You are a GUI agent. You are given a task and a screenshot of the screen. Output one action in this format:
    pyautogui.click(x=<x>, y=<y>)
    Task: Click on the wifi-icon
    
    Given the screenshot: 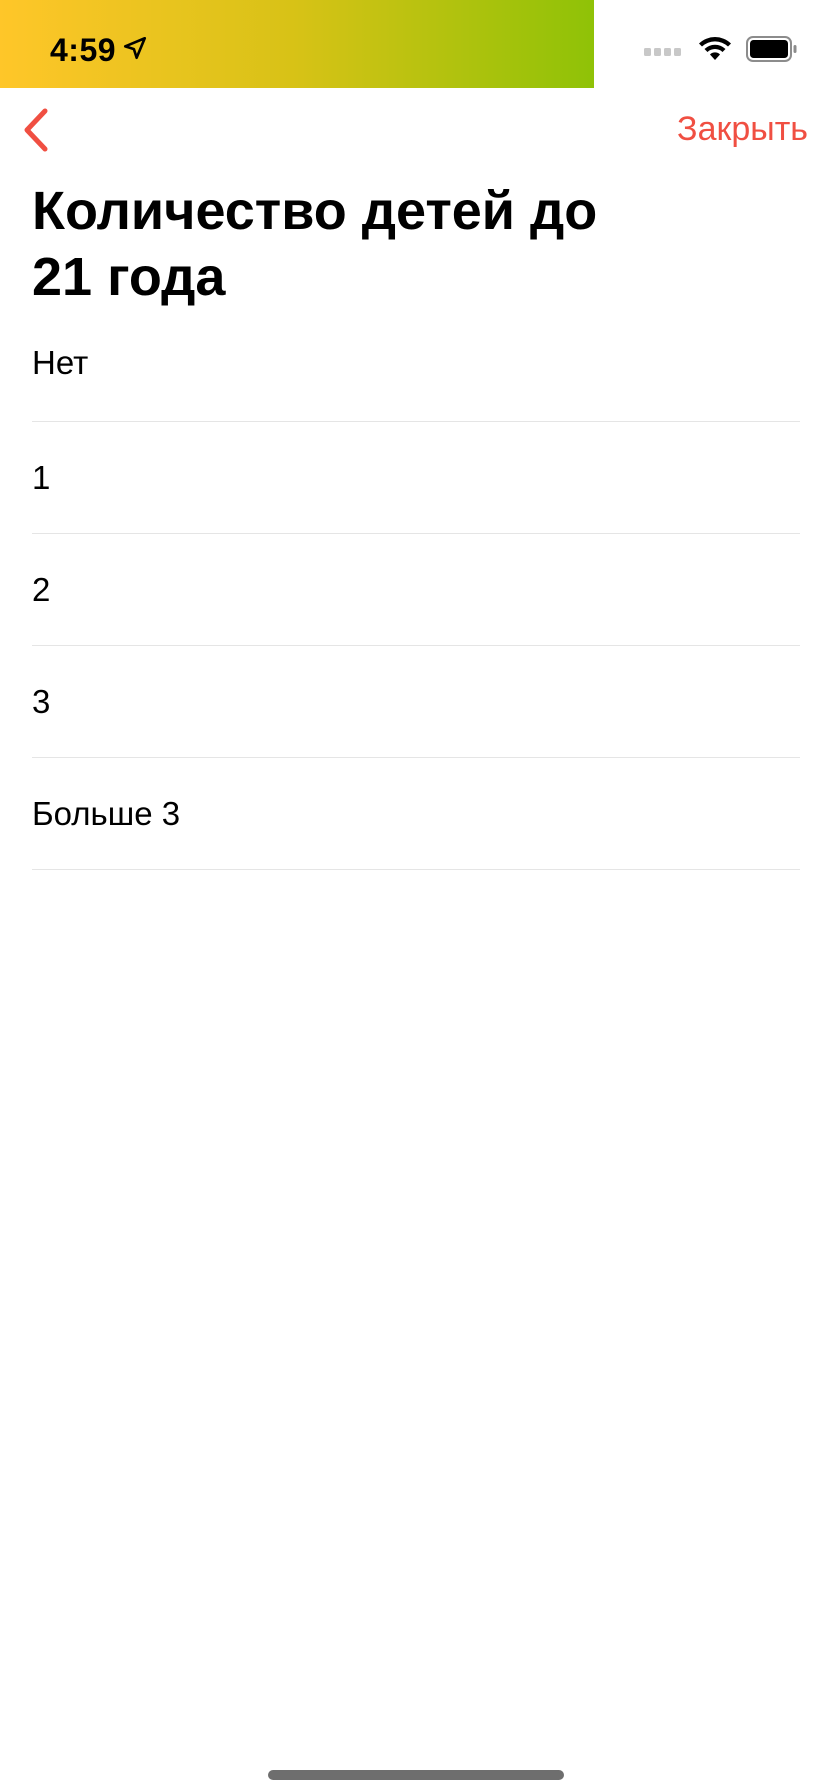 What is the action you would take?
    pyautogui.click(x=715, y=51)
    